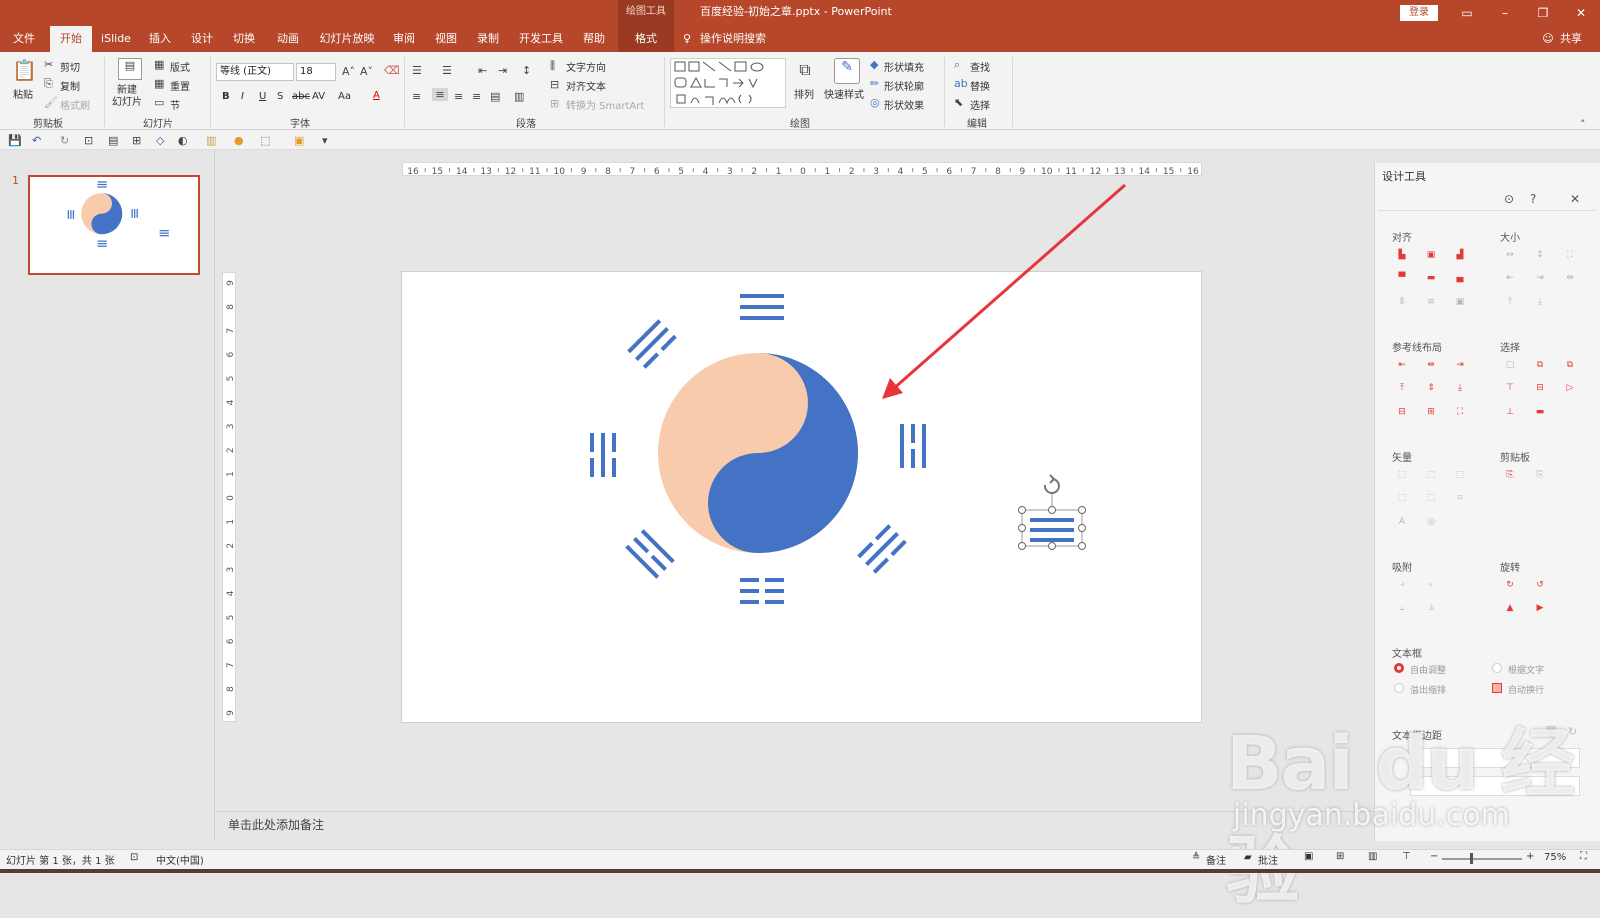 This screenshot has width=1600, height=918. I want to click on replace-icon: ab, so click(961, 83).